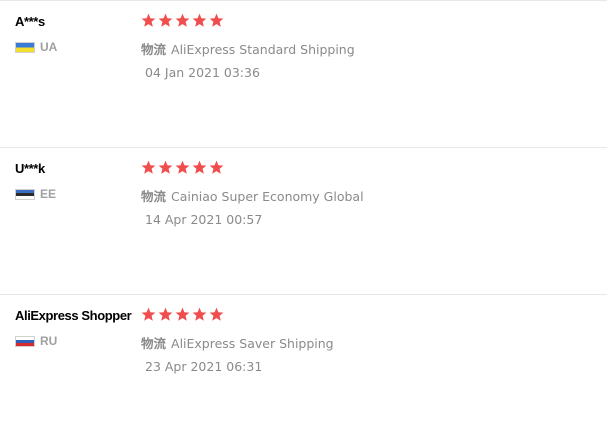  I want to click on shipping-info: 物流 Cainiao Super Economy Global, so click(252, 195).